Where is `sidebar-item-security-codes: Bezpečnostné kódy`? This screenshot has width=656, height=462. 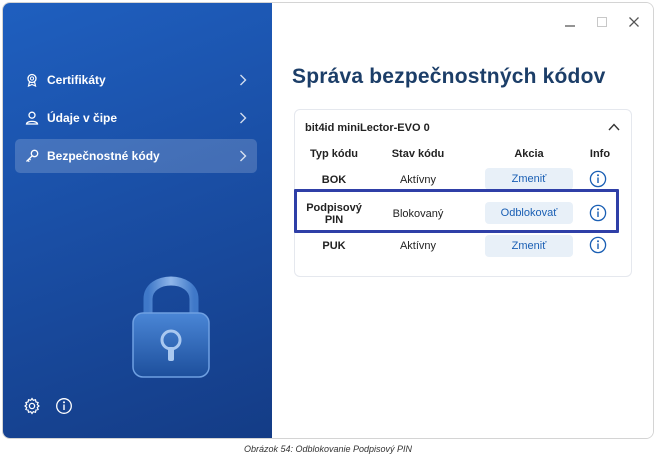 sidebar-item-security-codes: Bezpečnostné kódy is located at coordinates (136, 156).